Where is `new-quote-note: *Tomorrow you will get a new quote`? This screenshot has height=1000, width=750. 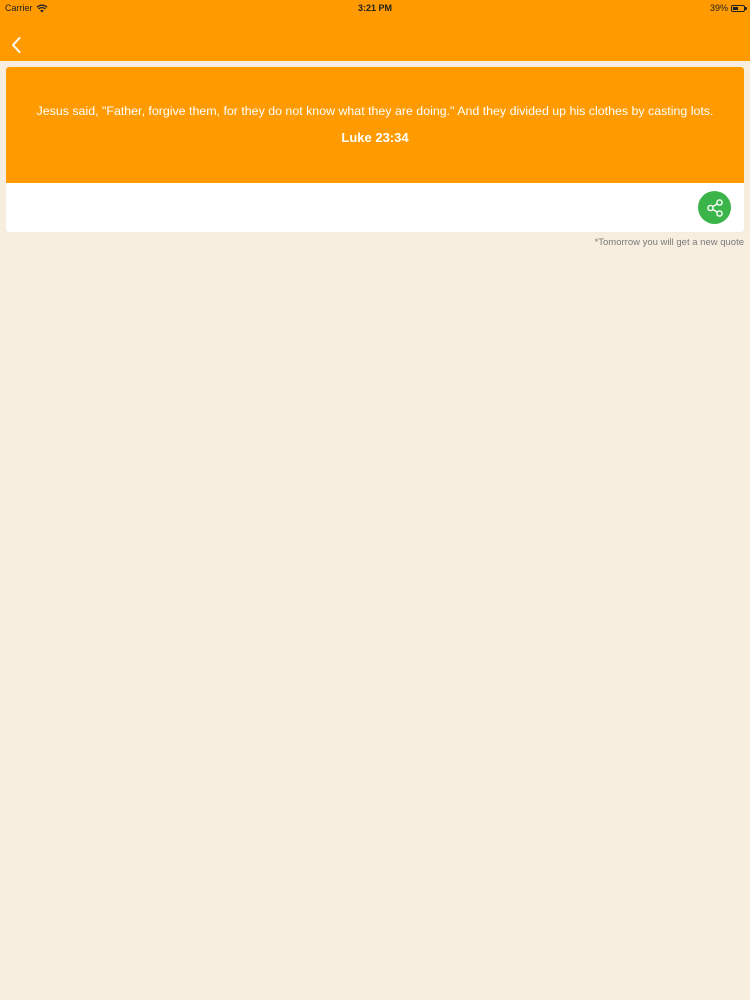
new-quote-note: *Tomorrow you will get a new quote is located at coordinates (669, 242).